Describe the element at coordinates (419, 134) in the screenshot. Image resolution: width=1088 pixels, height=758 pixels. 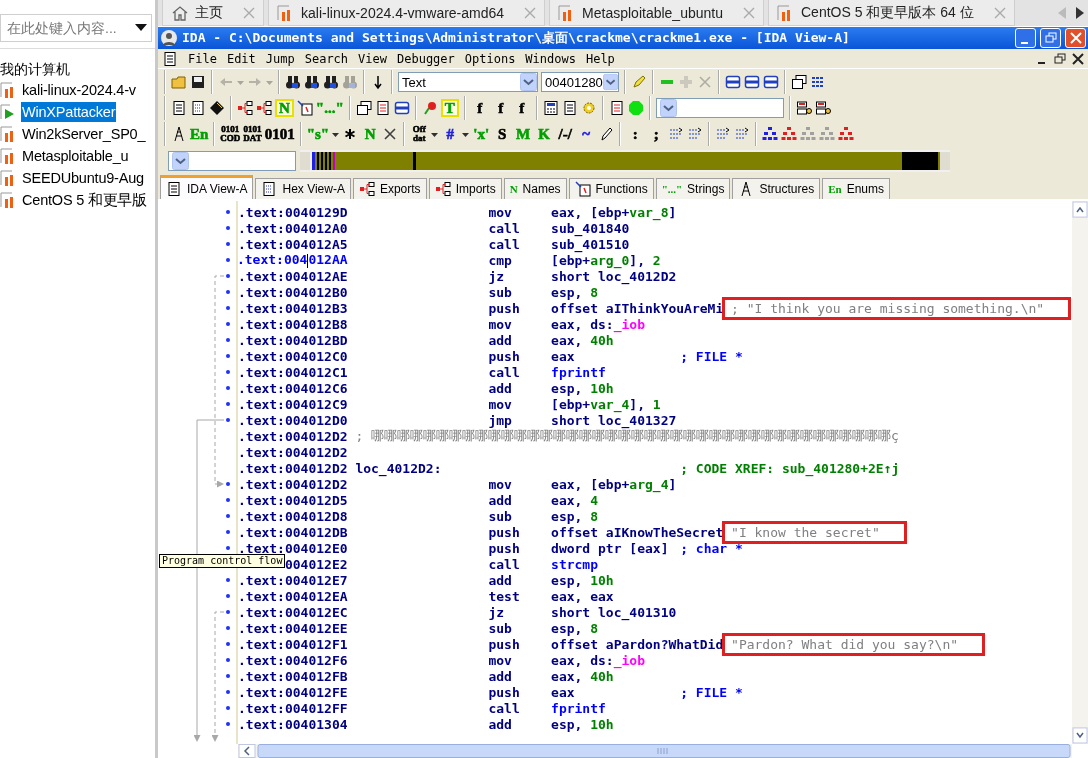
I see `toolbar-button: Off dat` at that location.